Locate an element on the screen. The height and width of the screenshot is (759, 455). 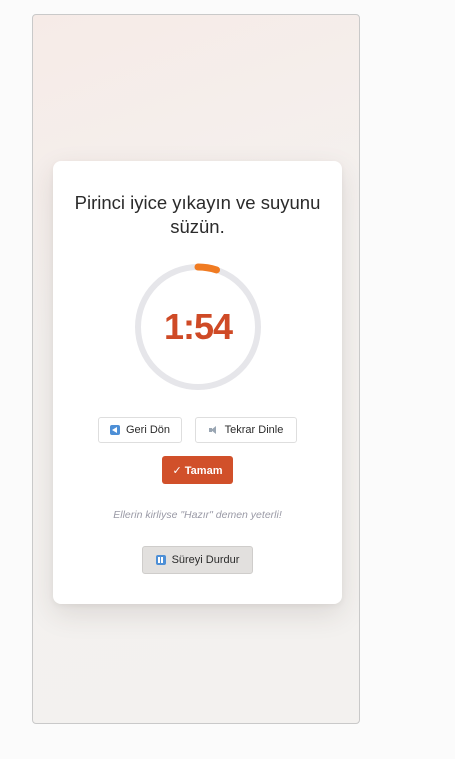
pause-timer-button: Süreyi Durdur is located at coordinates (197, 560).